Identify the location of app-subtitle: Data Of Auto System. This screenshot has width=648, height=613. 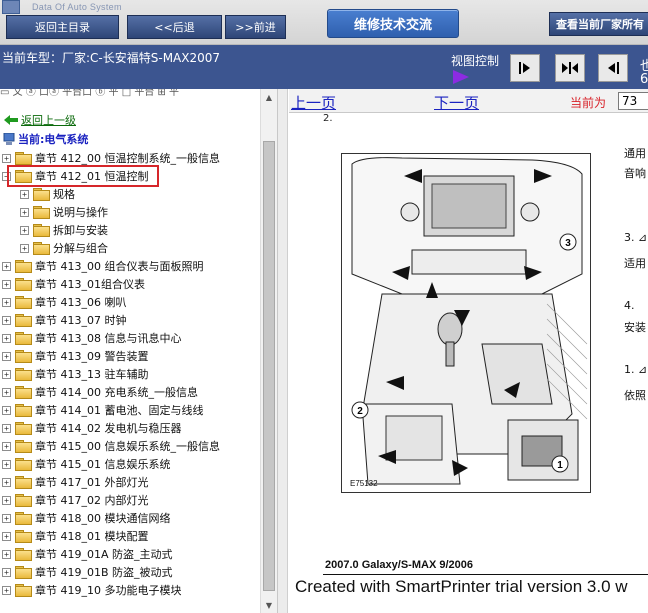
(77, 7).